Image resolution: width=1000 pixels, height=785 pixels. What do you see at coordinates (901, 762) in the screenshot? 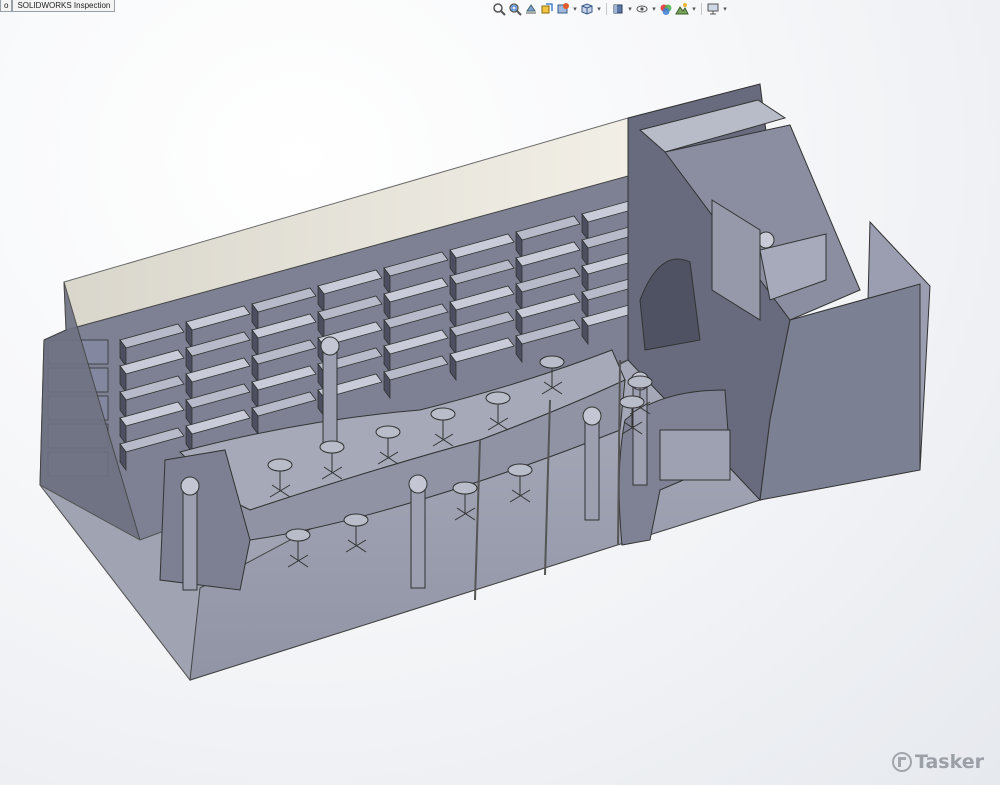
I see `tasker-logo-icon` at bounding box center [901, 762].